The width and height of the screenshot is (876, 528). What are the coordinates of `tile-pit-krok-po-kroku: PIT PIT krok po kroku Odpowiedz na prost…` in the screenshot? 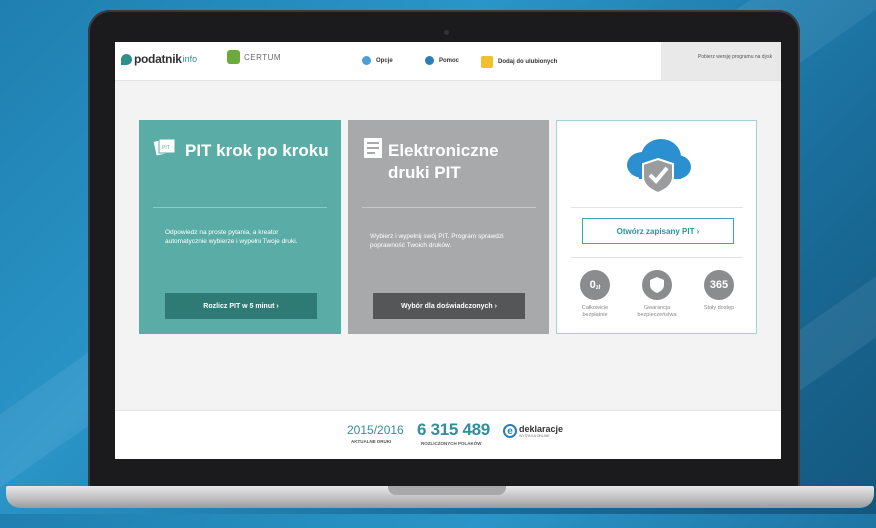 It's located at (240, 227).